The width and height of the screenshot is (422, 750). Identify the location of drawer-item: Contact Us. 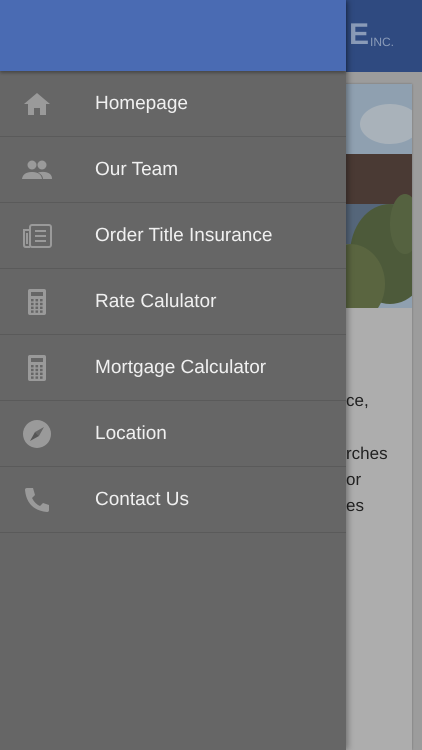
(173, 500).